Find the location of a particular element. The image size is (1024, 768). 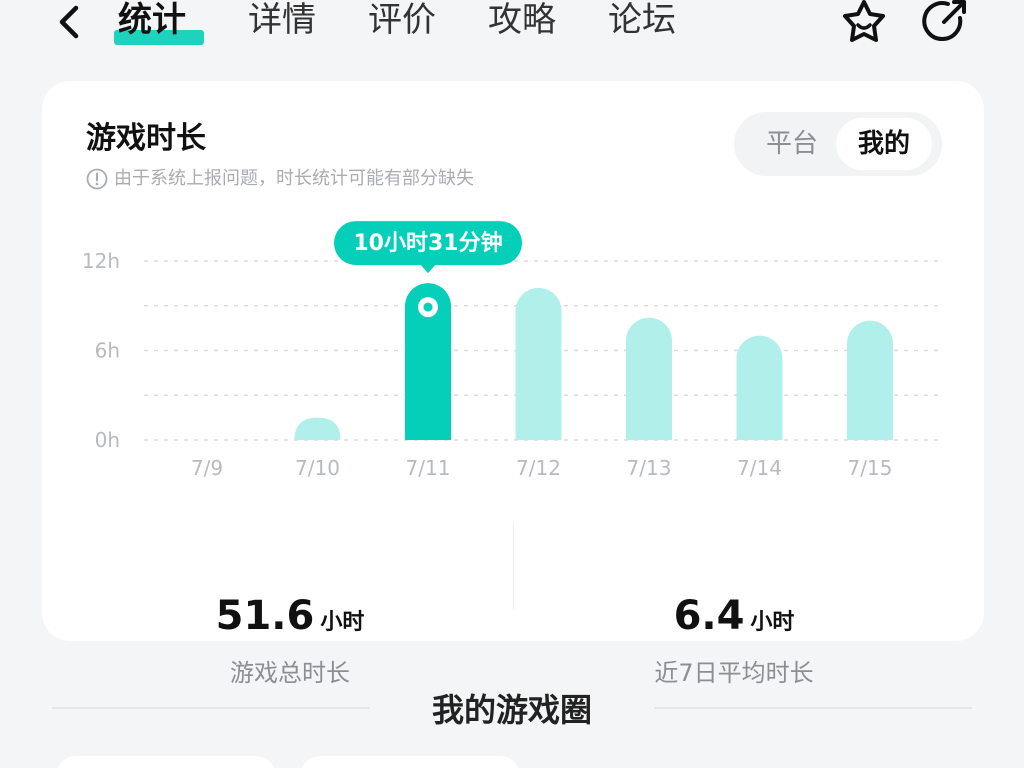

average-playtime-value: 6.4 is located at coordinates (709, 616).